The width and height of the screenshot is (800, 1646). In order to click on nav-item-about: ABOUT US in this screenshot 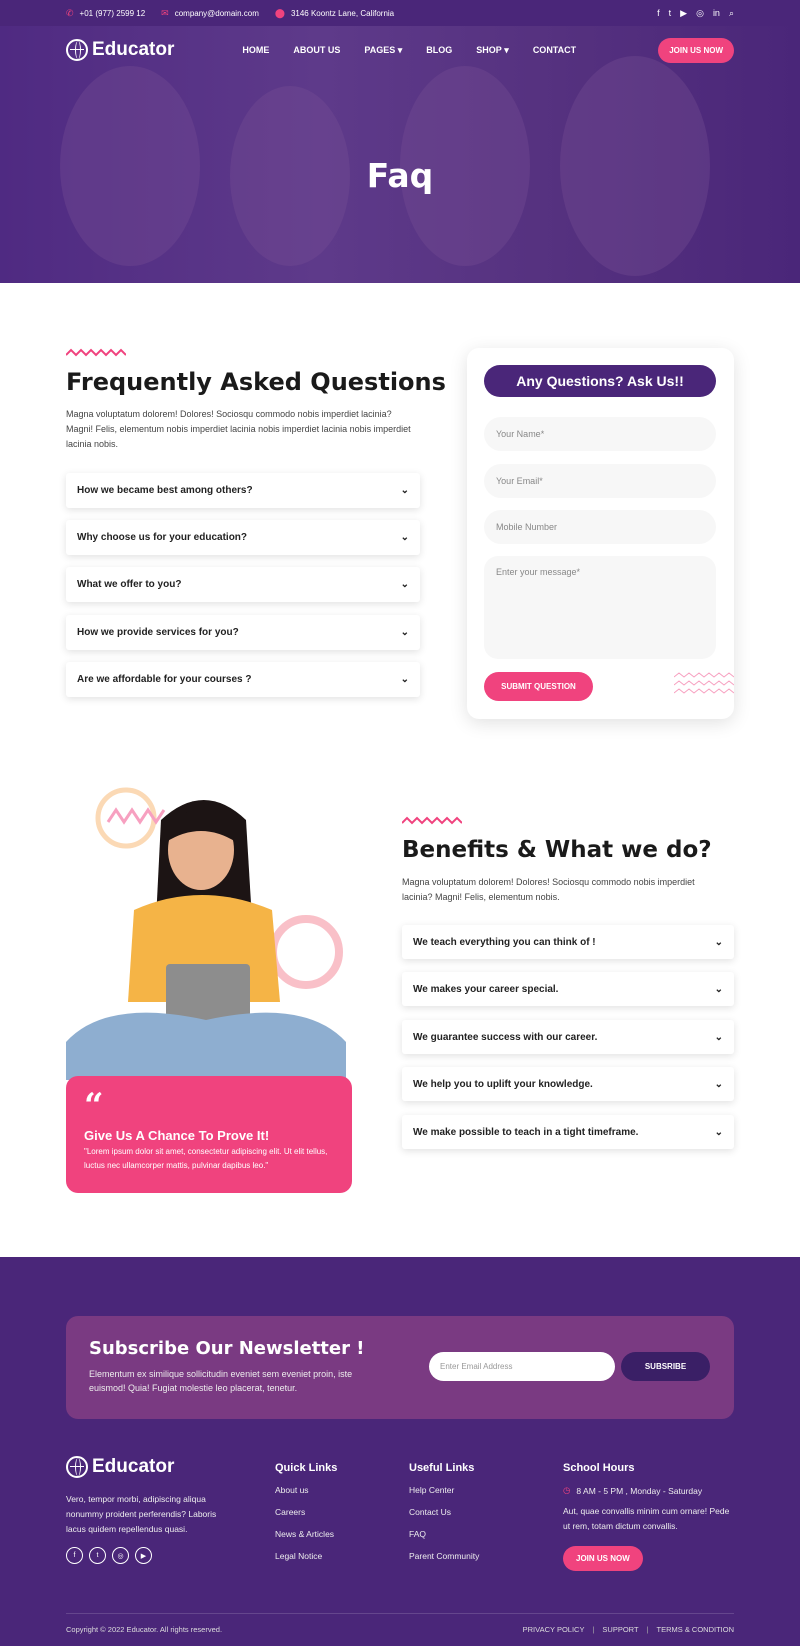, I will do `click(316, 50)`.